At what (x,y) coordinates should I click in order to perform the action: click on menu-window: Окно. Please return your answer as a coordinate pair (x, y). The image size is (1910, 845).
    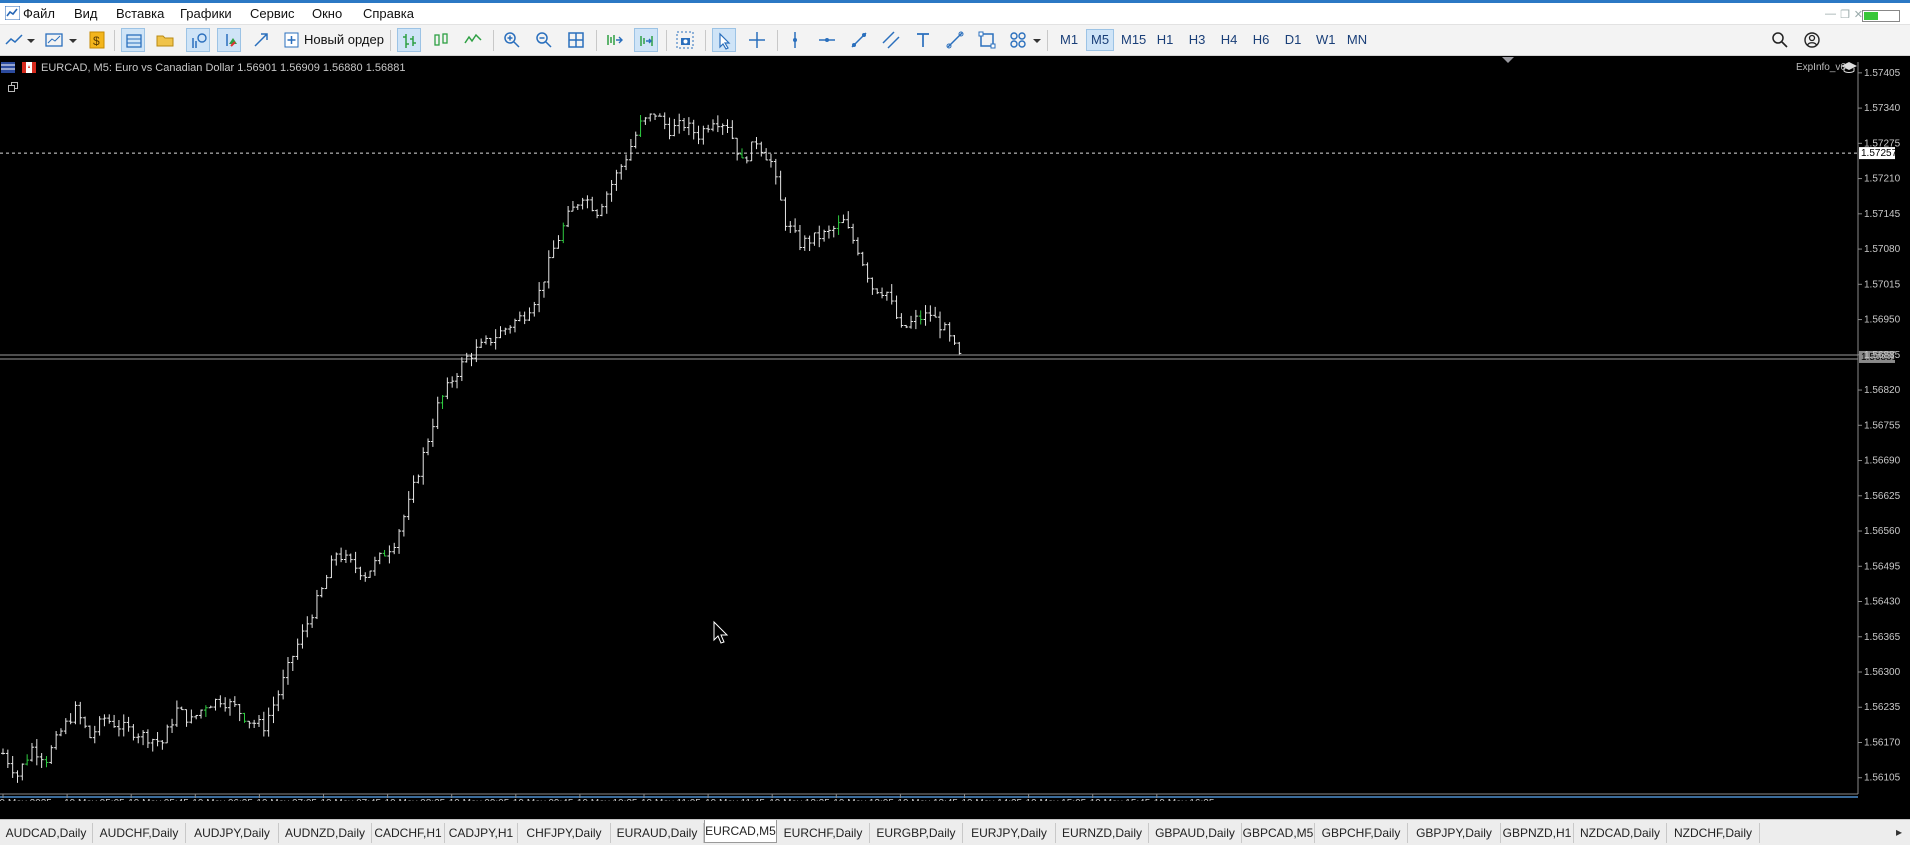
    Looking at the image, I should click on (327, 13).